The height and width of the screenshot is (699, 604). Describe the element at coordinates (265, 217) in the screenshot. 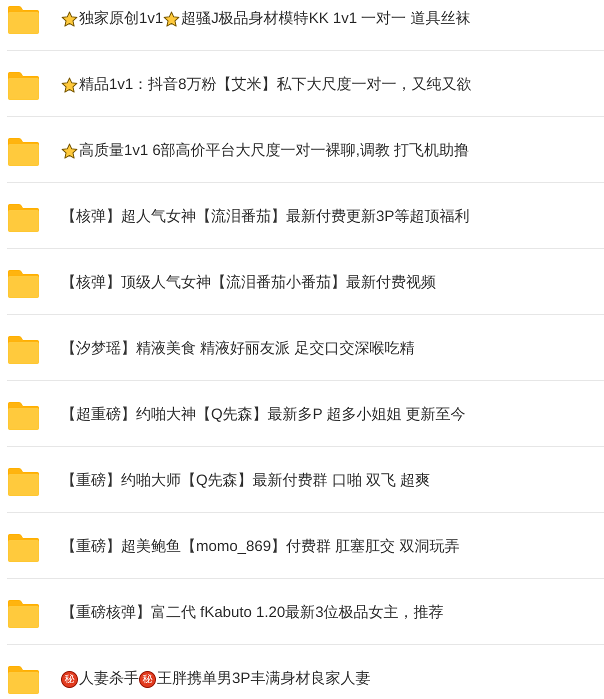

I see `folder-name: 【核弹】超人气女神【流泪番茄】最新付费更新3P等超顶福利` at that location.